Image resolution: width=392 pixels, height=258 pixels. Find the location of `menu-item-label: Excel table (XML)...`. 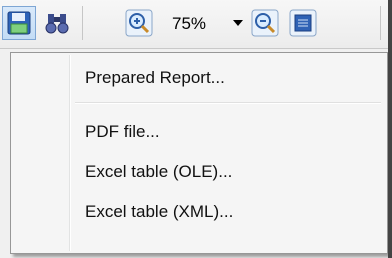

menu-item-label: Excel table (XML)... is located at coordinates (159, 211).